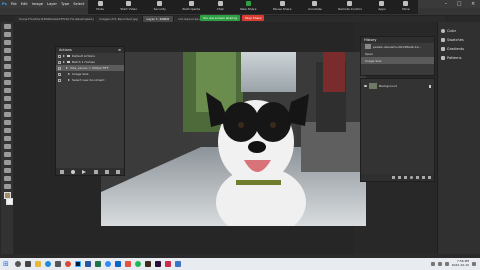  I want to click on photoshop-icon, so click(77, 264).